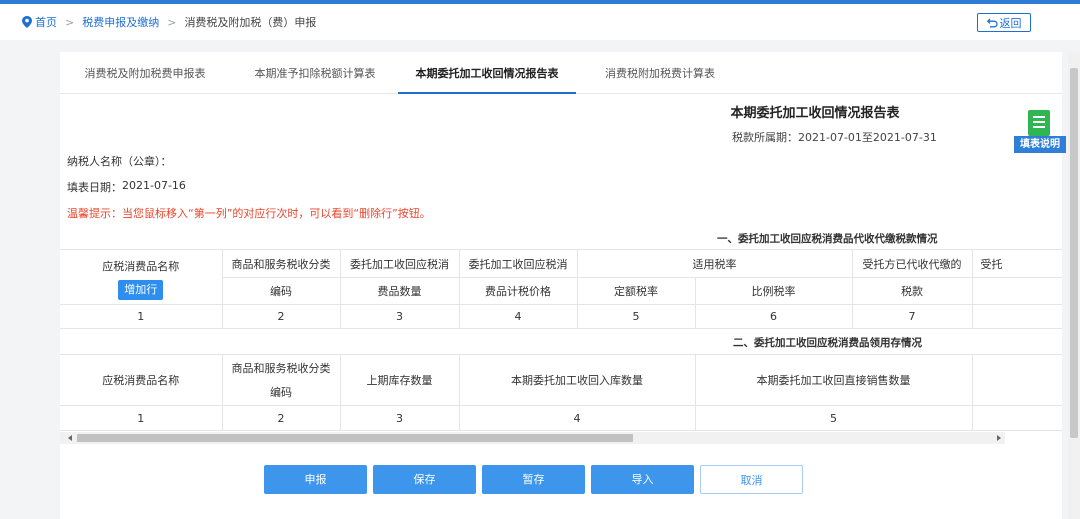 This screenshot has height=519, width=1080. Describe the element at coordinates (765, 137) in the screenshot. I see `tax-period-label: 税款所属期：` at that location.